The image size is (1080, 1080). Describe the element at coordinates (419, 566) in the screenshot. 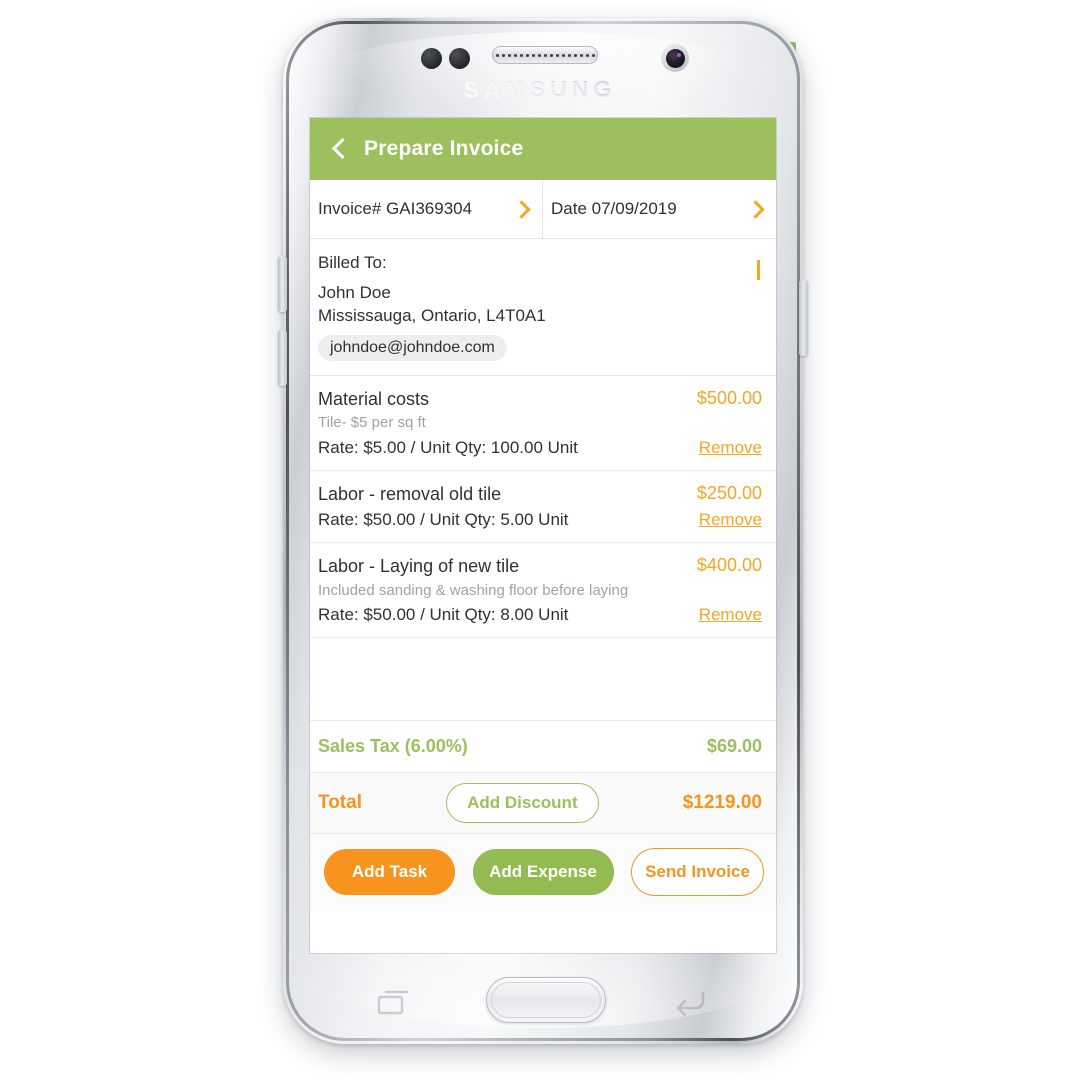

I see `line-item-name: Labor - Laying of new tile` at that location.